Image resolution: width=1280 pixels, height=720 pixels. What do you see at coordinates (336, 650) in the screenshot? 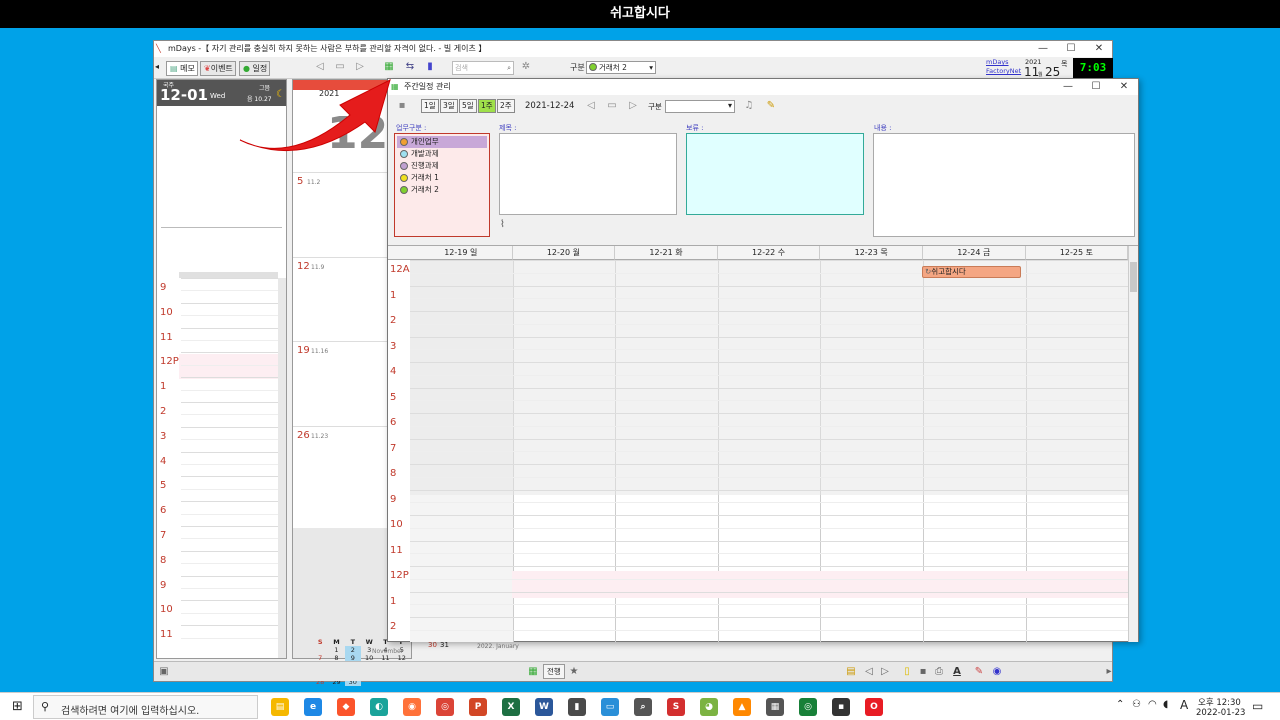
I see `mini-calendar-day: 1` at bounding box center [336, 650].